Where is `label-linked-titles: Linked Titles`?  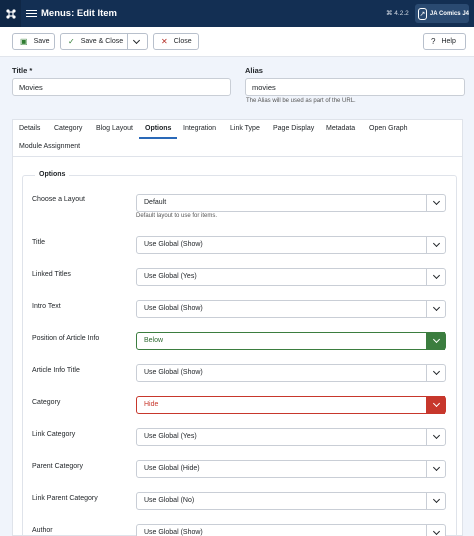
label-linked-titles: Linked Titles is located at coordinates (51, 274).